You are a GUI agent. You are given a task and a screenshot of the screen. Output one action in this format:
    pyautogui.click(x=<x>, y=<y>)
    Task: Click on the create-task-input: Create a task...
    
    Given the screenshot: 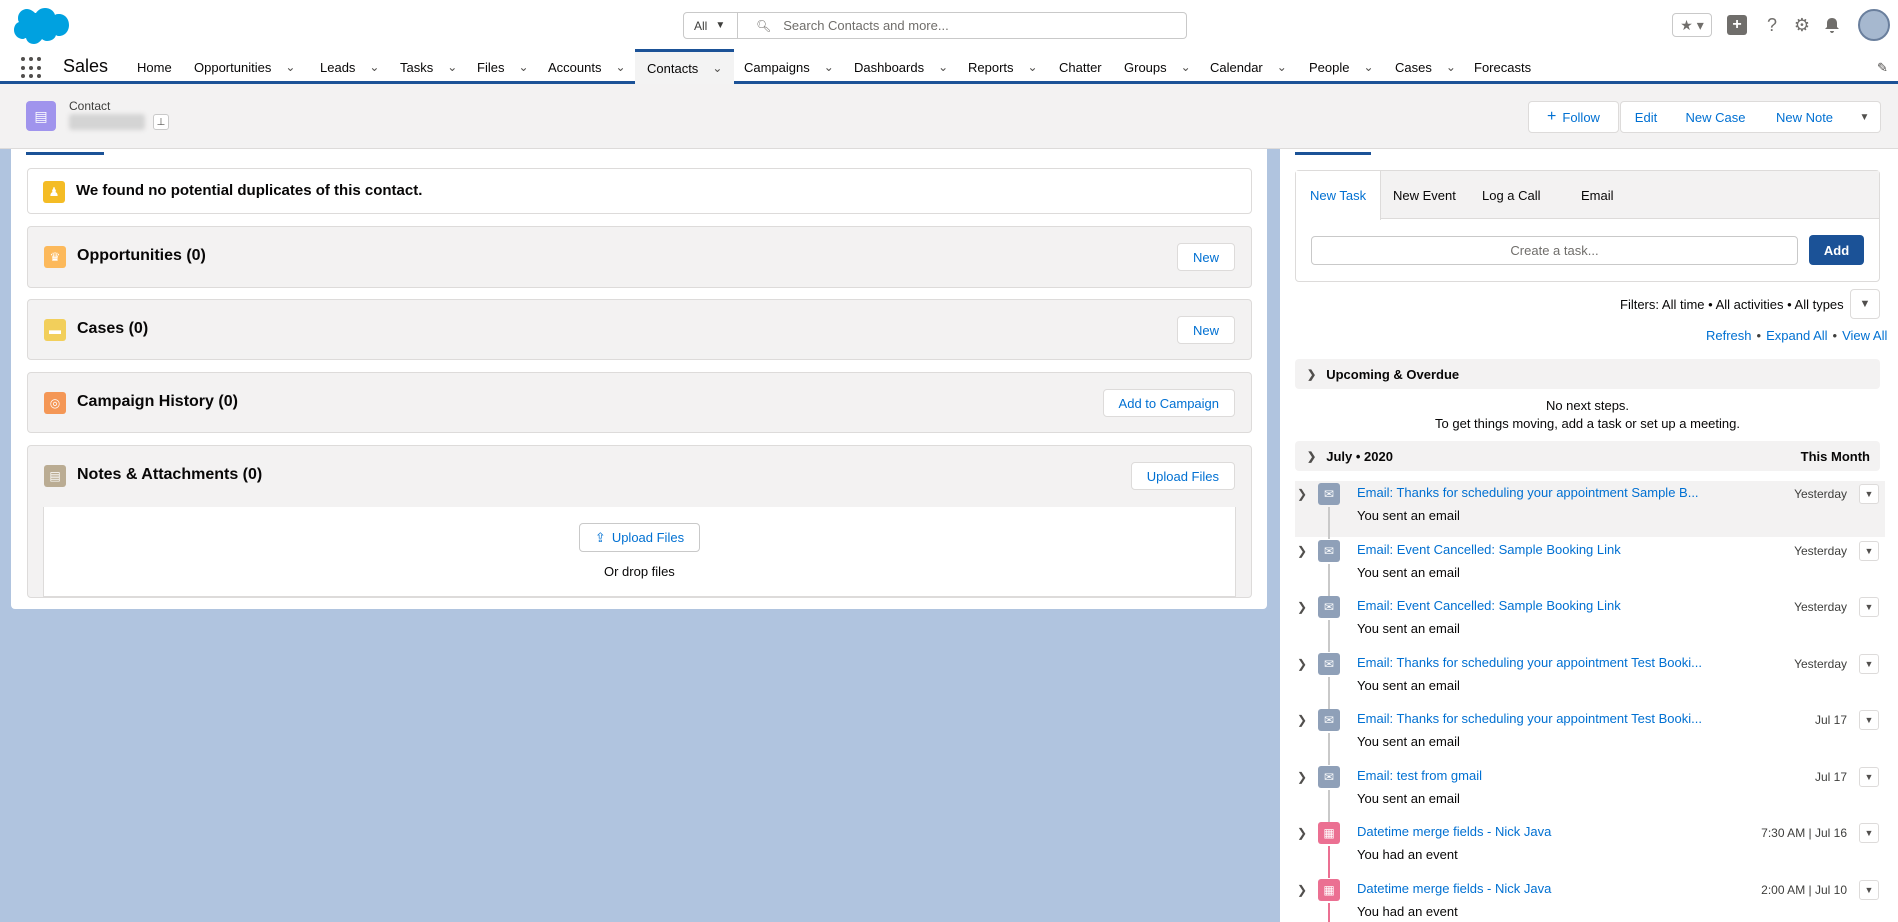 What is the action you would take?
    pyautogui.click(x=1554, y=250)
    